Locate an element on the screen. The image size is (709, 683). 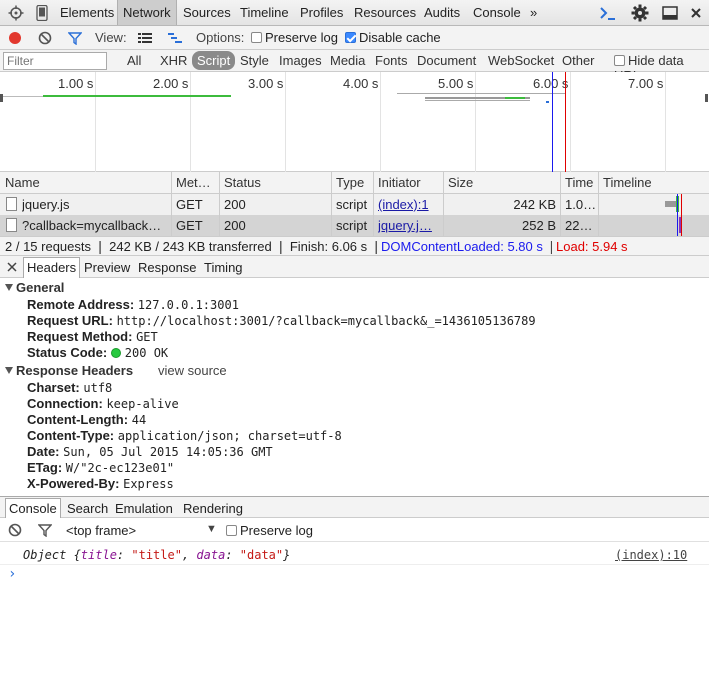
filter-input is located at coordinates (55, 61).